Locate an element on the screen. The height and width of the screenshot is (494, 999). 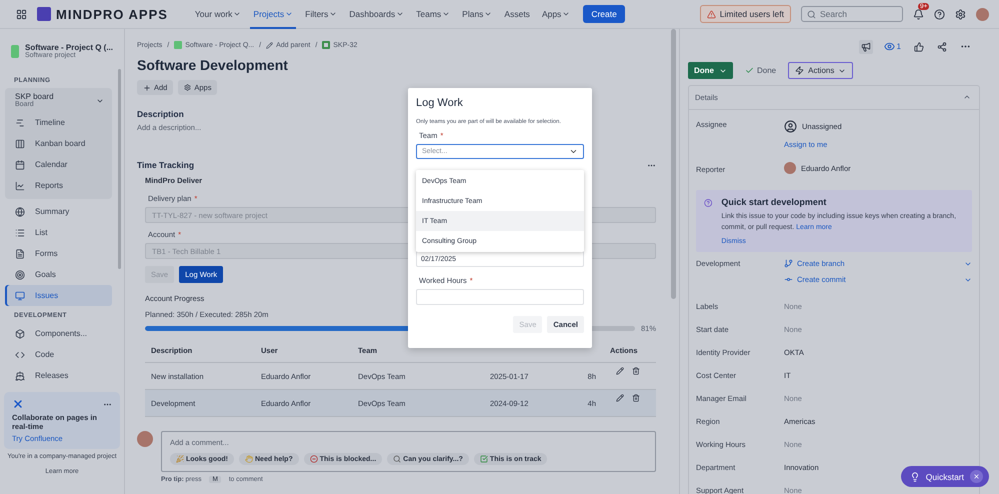
sidebar-item: Kanban board is located at coordinates (58, 143).